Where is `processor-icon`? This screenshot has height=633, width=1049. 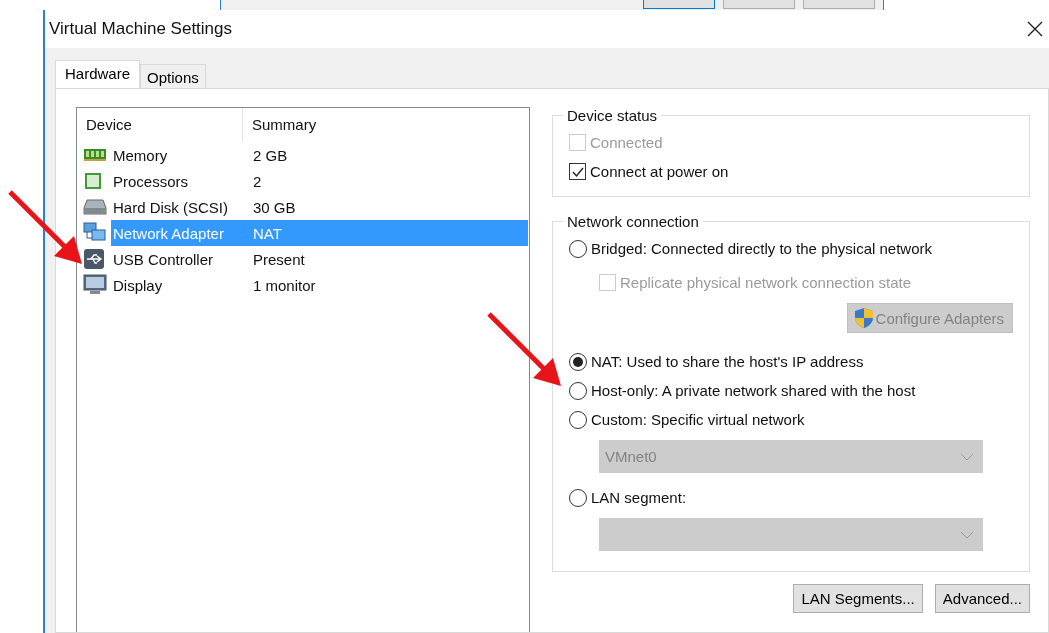
processor-icon is located at coordinates (93, 181).